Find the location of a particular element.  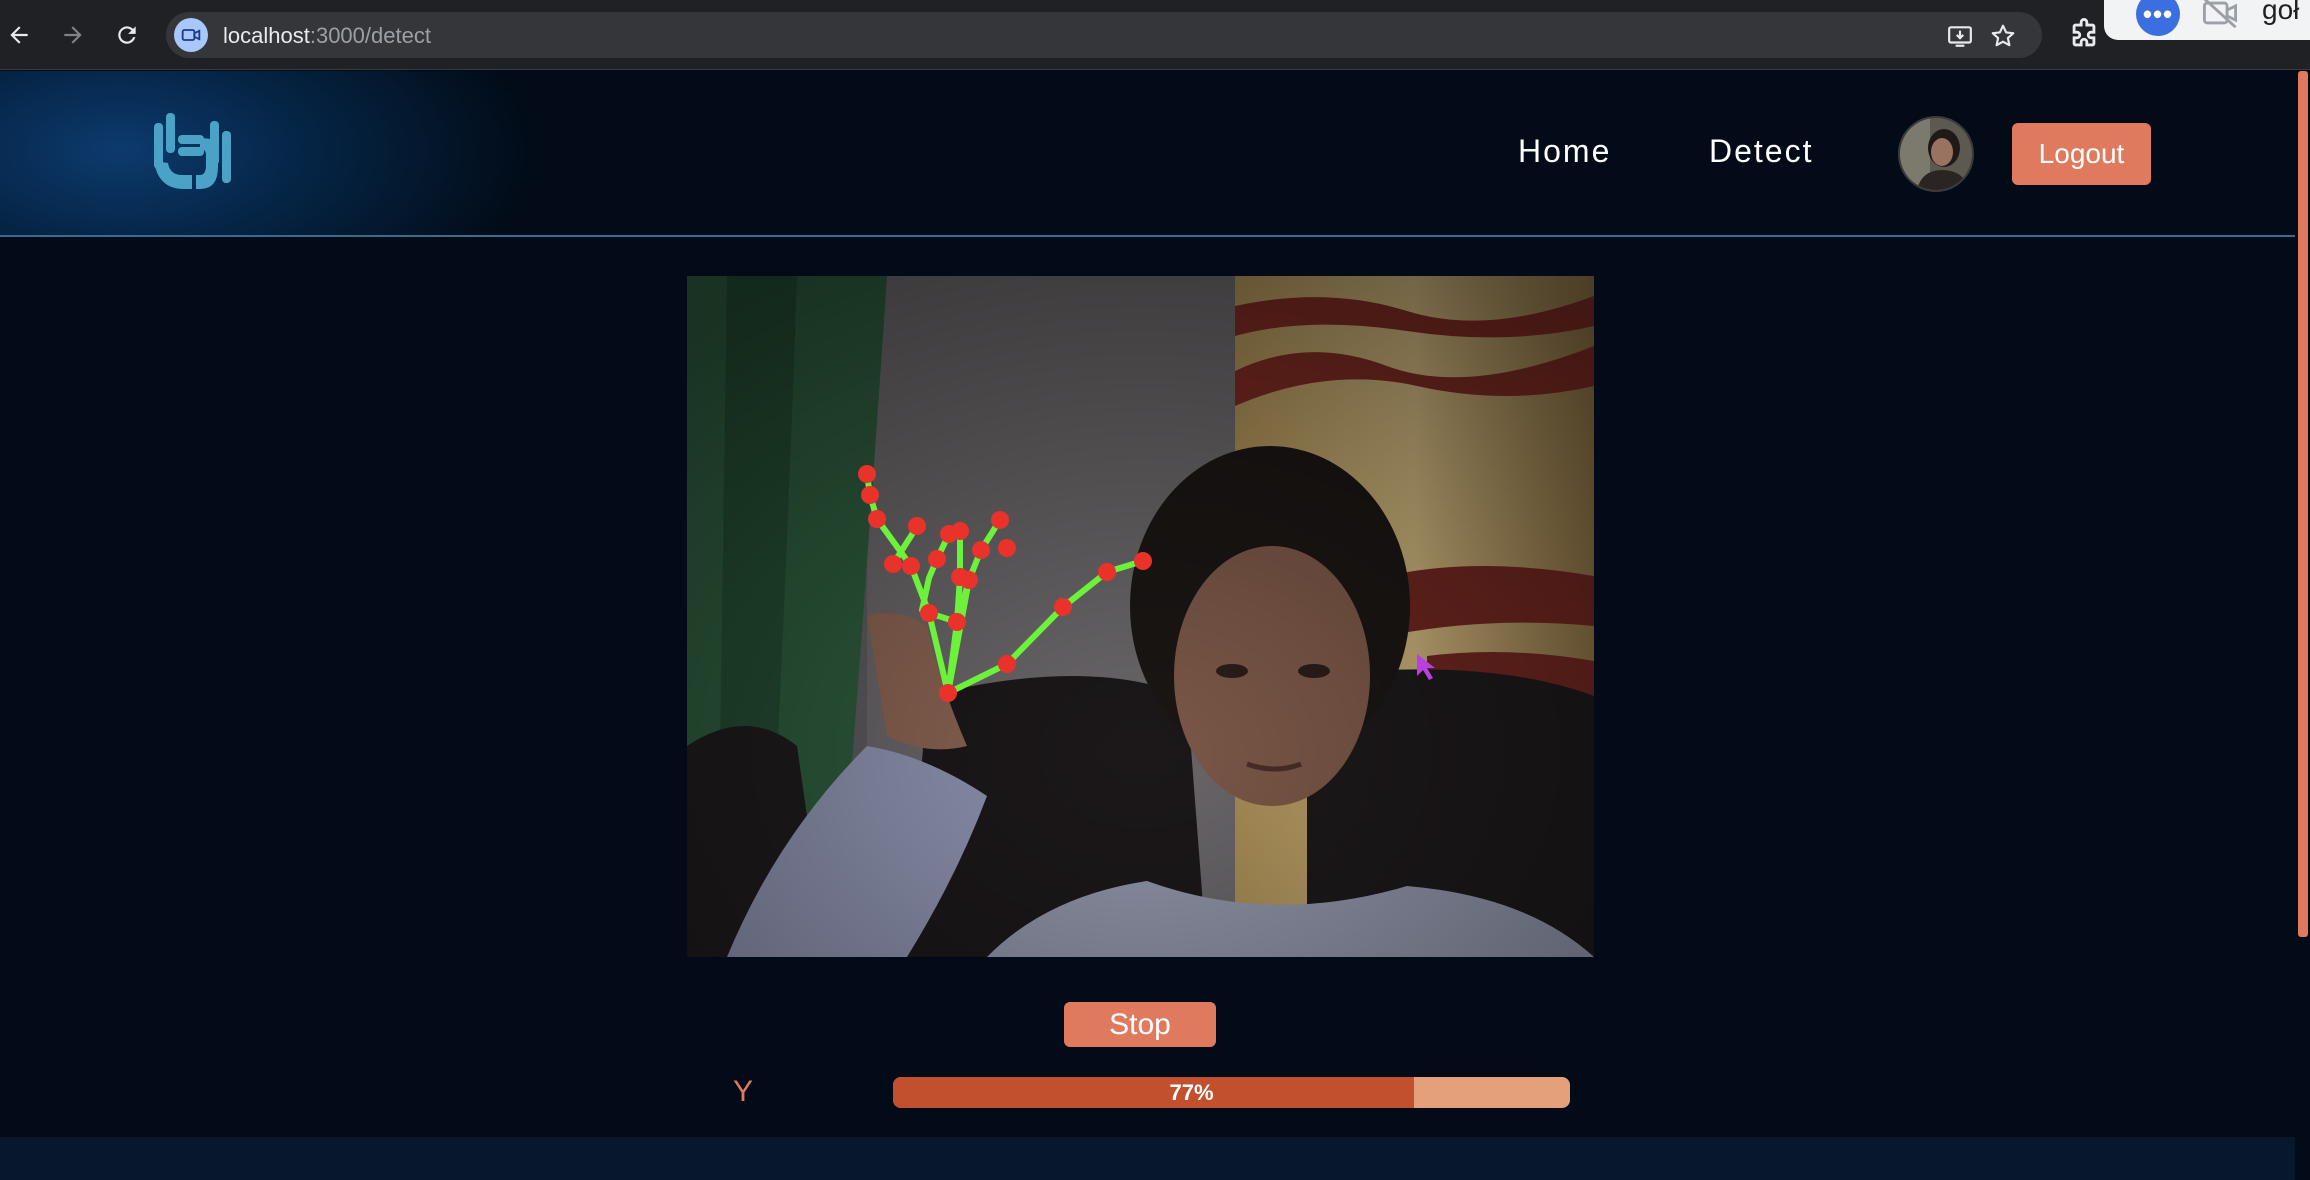

address-bar: localhost:3000/detect is located at coordinates (1104, 35).